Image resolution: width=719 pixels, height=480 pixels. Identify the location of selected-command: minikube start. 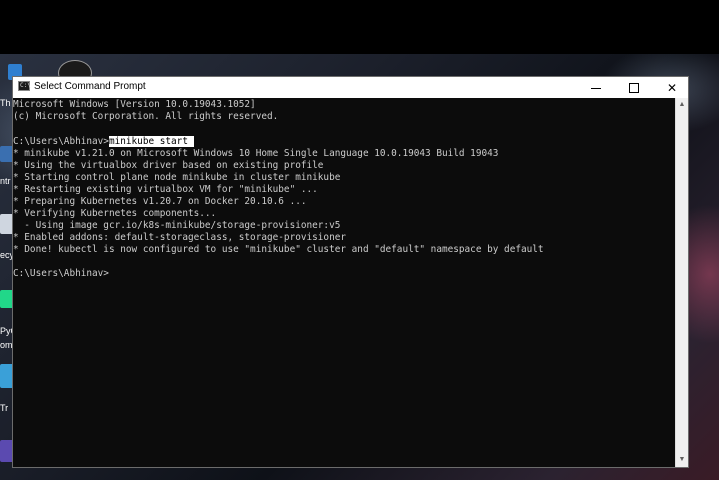
(148, 141).